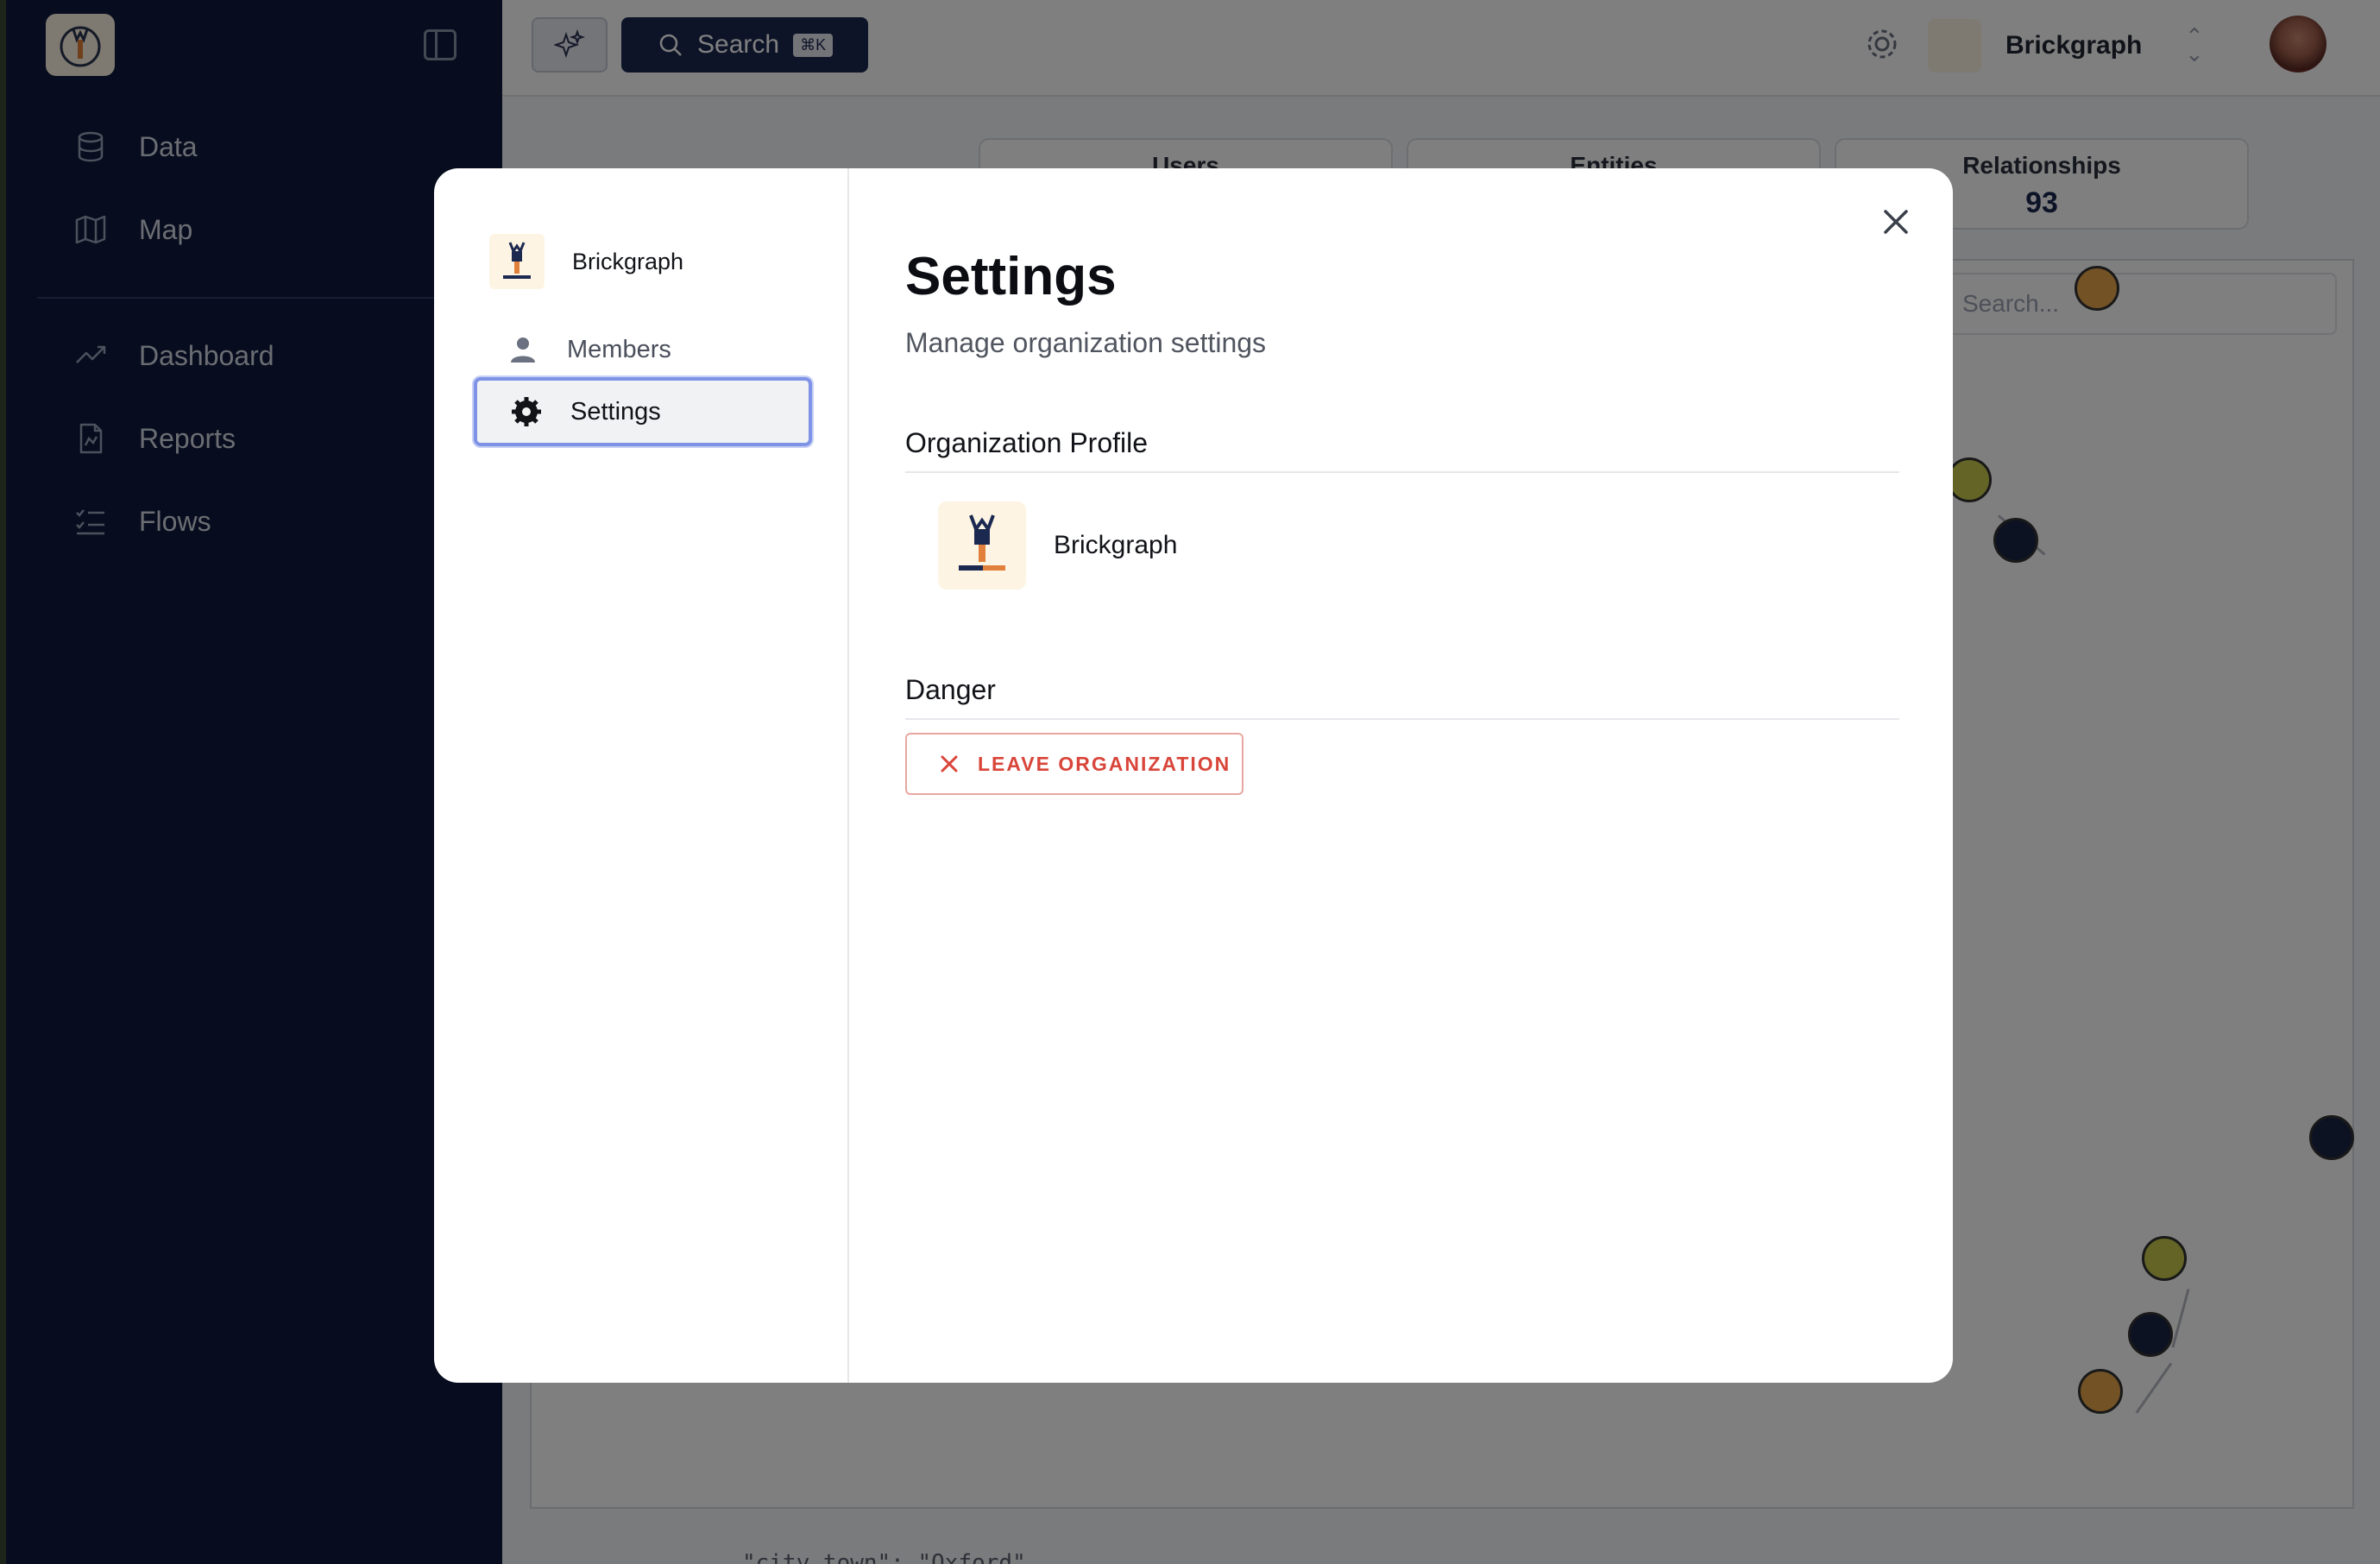 The image size is (2380, 1564). I want to click on modal-subtitle: Manage organization settings, so click(1086, 342).